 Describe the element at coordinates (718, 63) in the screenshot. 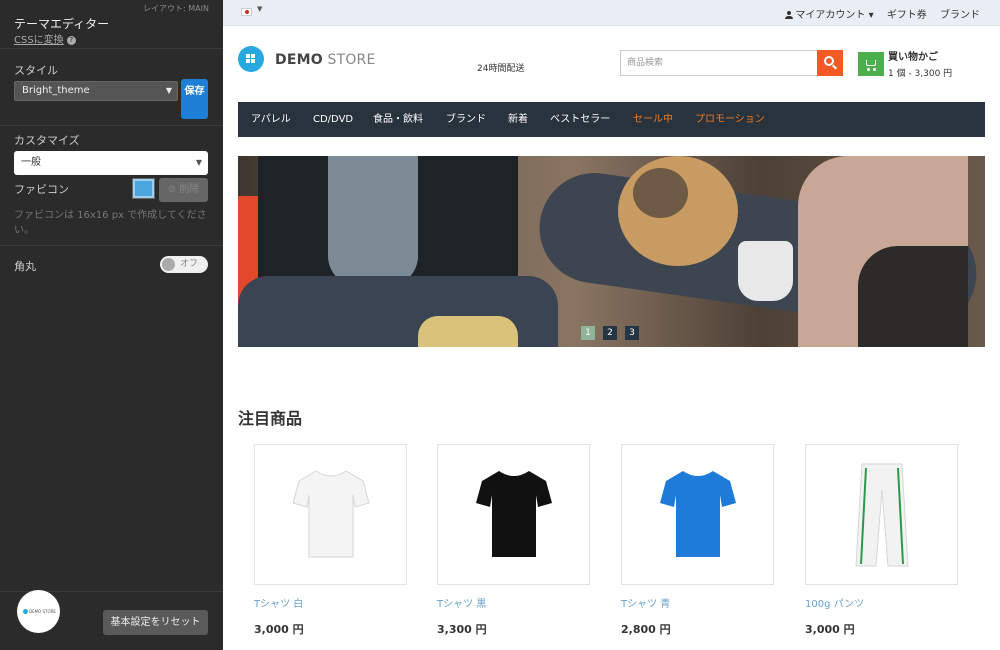

I see `search-input: 商品検索` at that location.